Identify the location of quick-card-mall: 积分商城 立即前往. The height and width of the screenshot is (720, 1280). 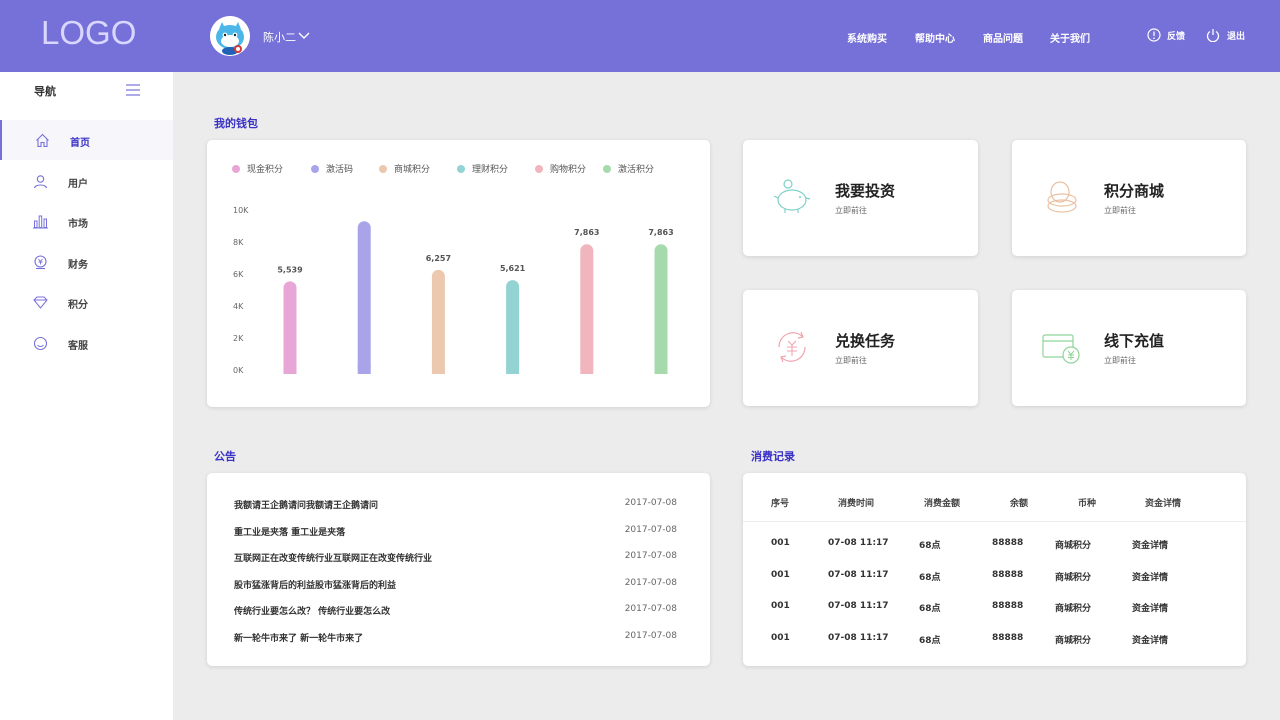
(1129, 198).